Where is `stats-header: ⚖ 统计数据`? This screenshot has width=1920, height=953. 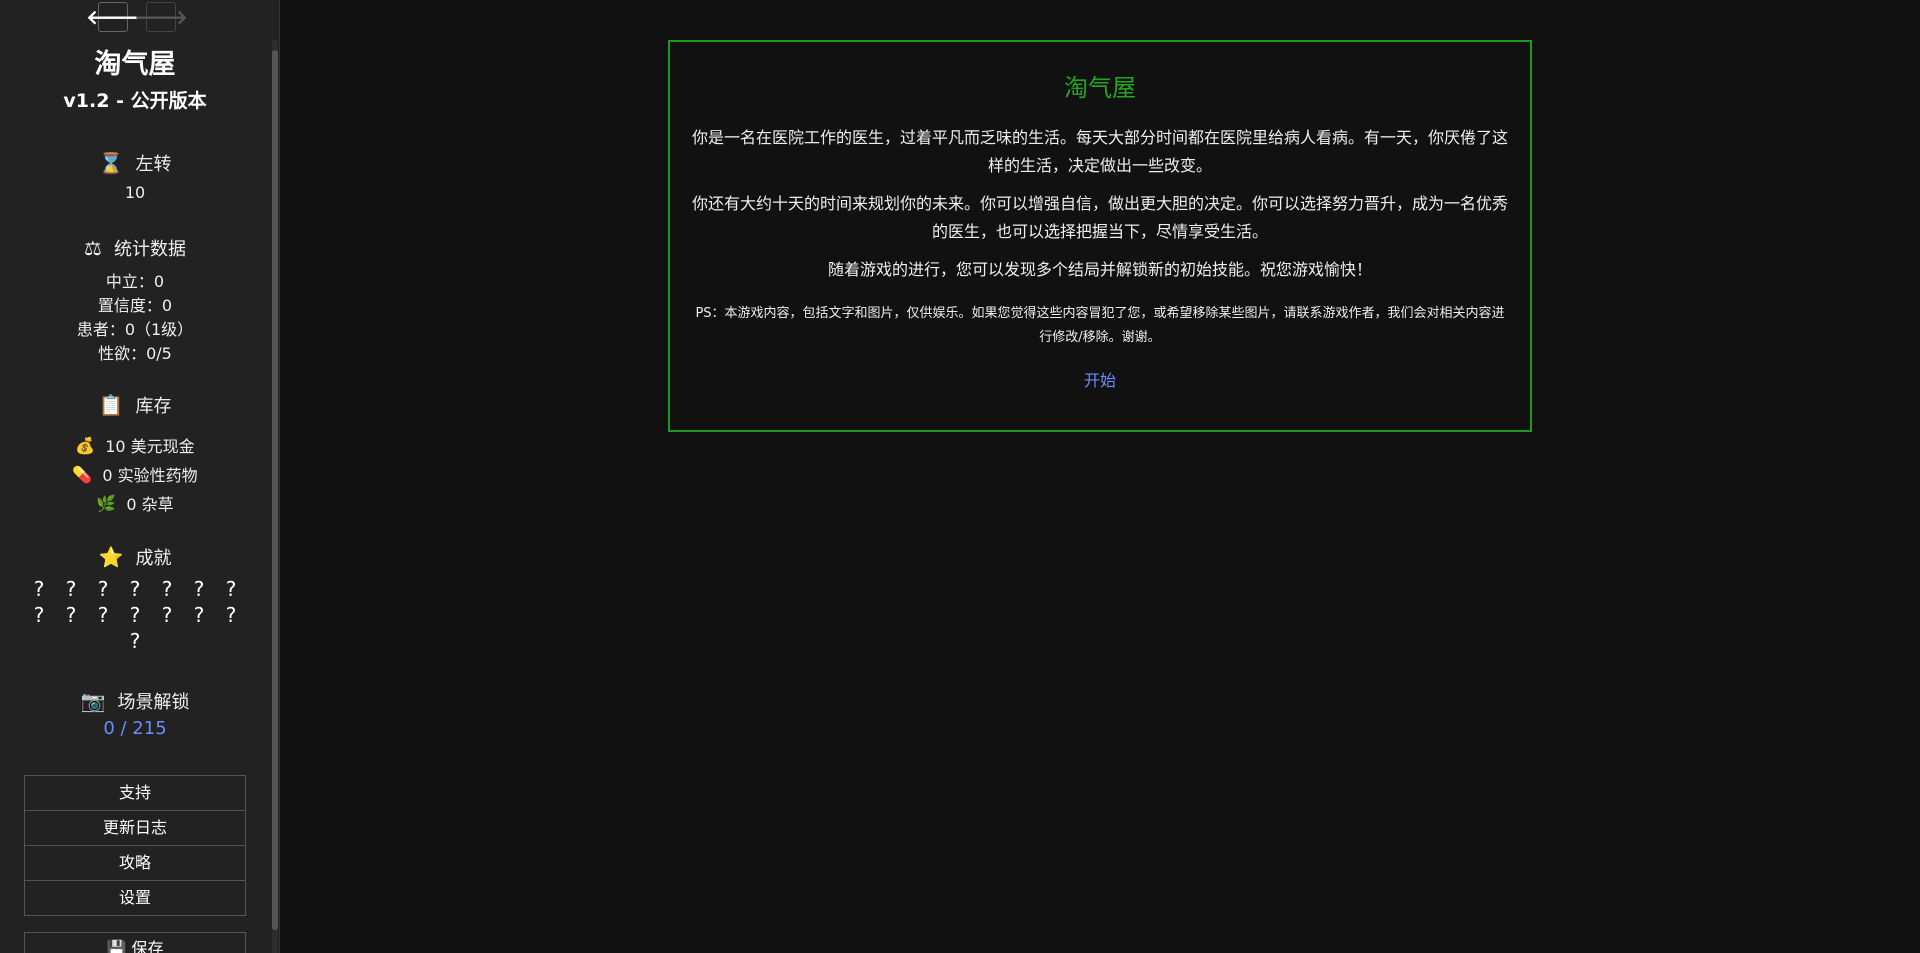
stats-header: ⚖ 统计数据 is located at coordinates (135, 248).